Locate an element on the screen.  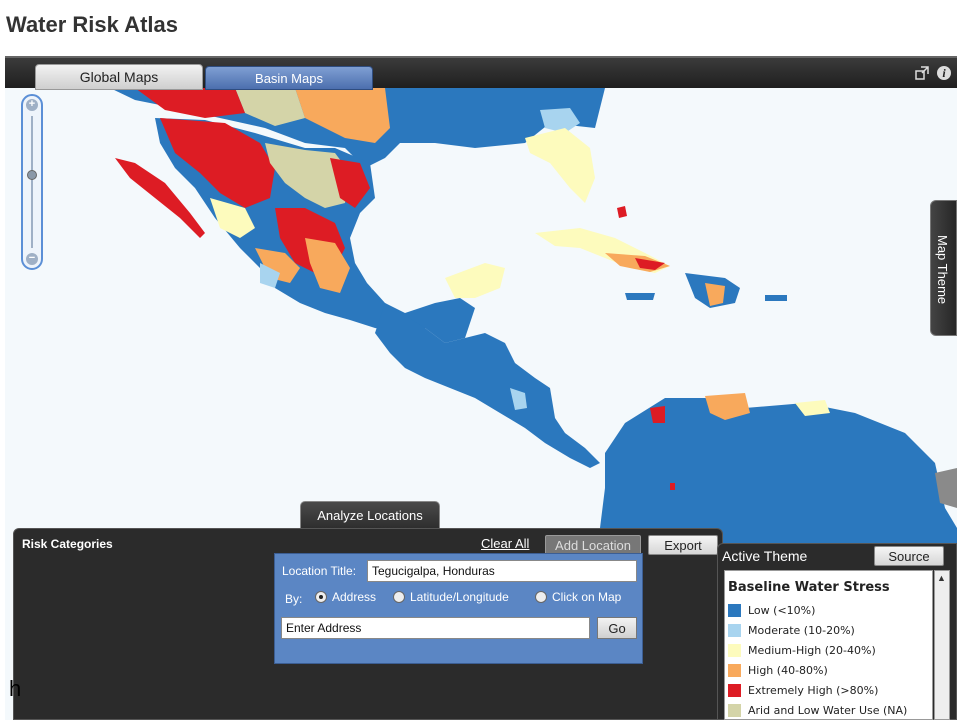
radio-click-label: Click on Map is located at coordinates (587, 597).